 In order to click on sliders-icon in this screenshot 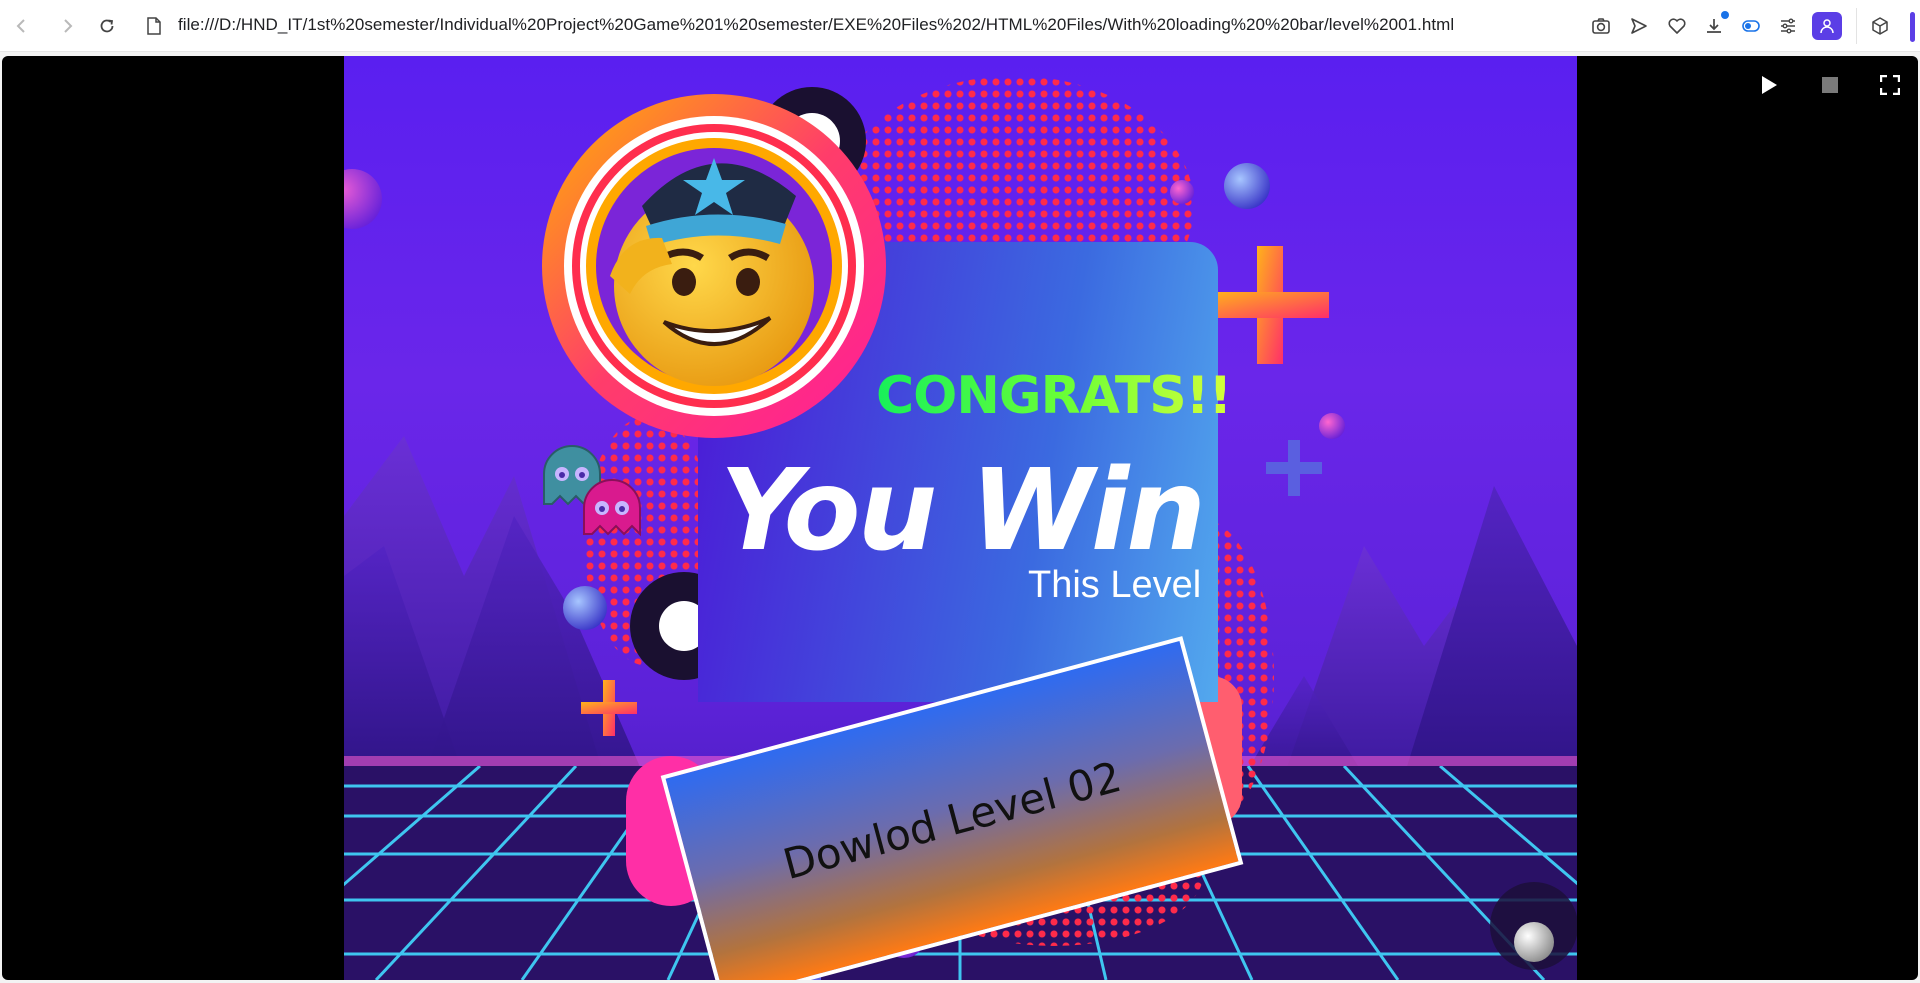, I will do `click(1788, 26)`.